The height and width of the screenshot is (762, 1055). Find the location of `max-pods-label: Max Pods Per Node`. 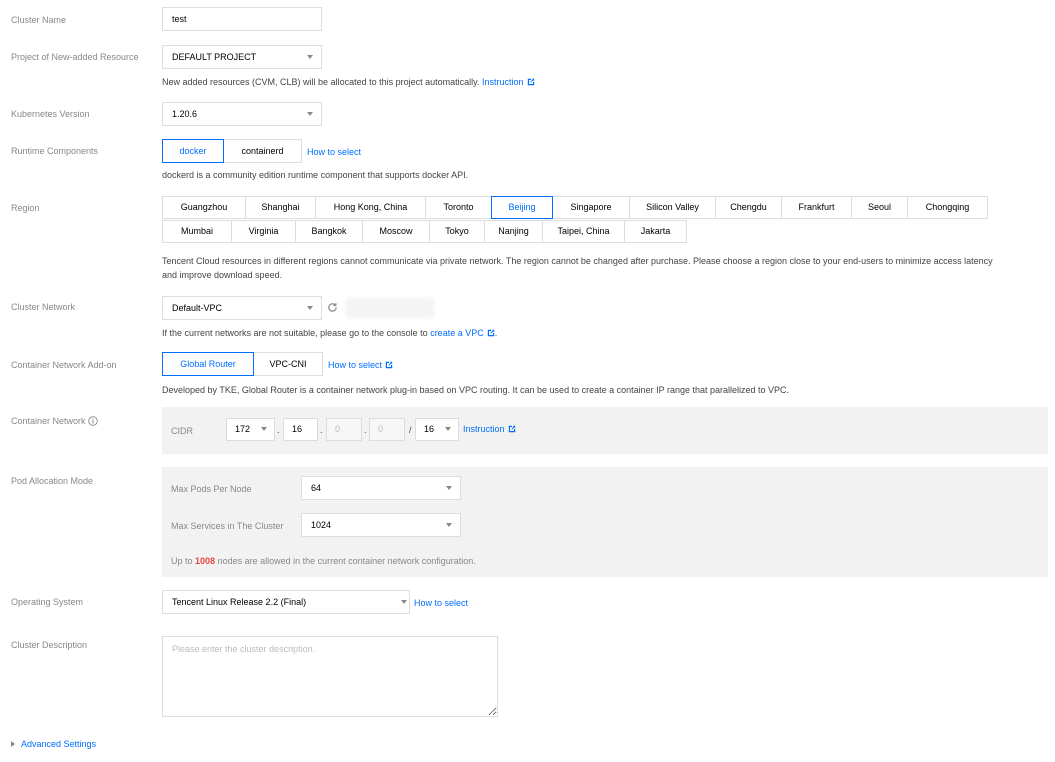

max-pods-label: Max Pods Per Node is located at coordinates (211, 489).